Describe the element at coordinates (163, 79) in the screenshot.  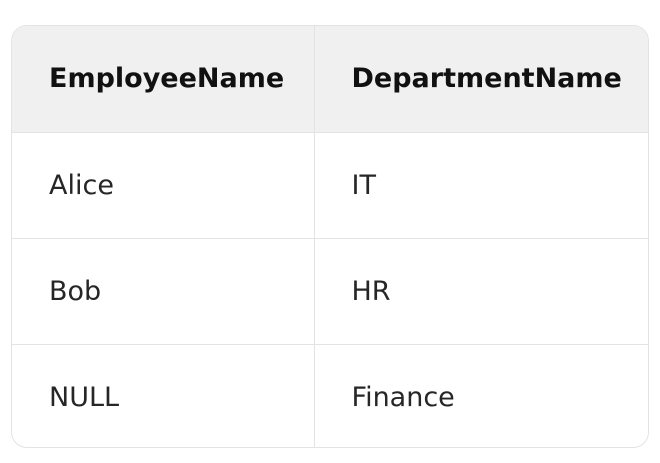
I see `column-header-employee-name: EmployeeName` at that location.